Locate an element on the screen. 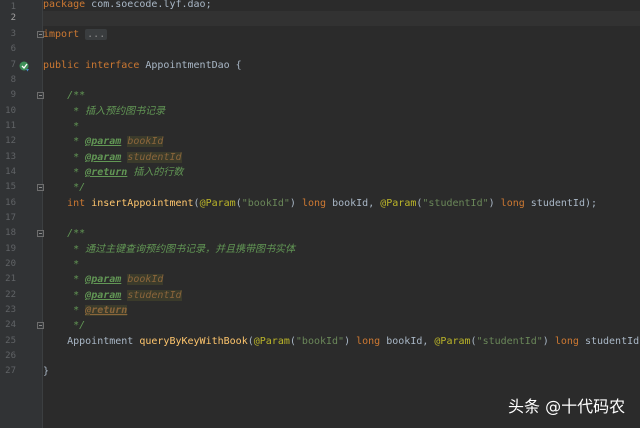 This screenshot has width=640, height=428. line-number: 2 is located at coordinates (13, 18).